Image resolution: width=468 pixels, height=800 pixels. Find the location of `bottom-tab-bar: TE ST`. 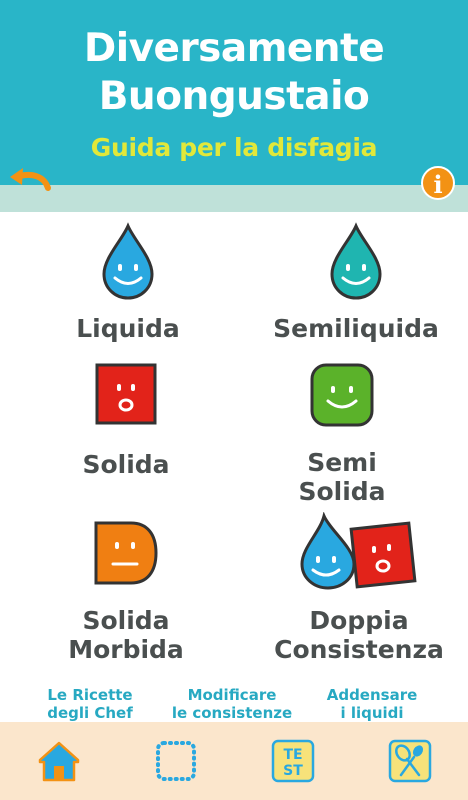

bottom-tab-bar: TE ST is located at coordinates (234, 761).